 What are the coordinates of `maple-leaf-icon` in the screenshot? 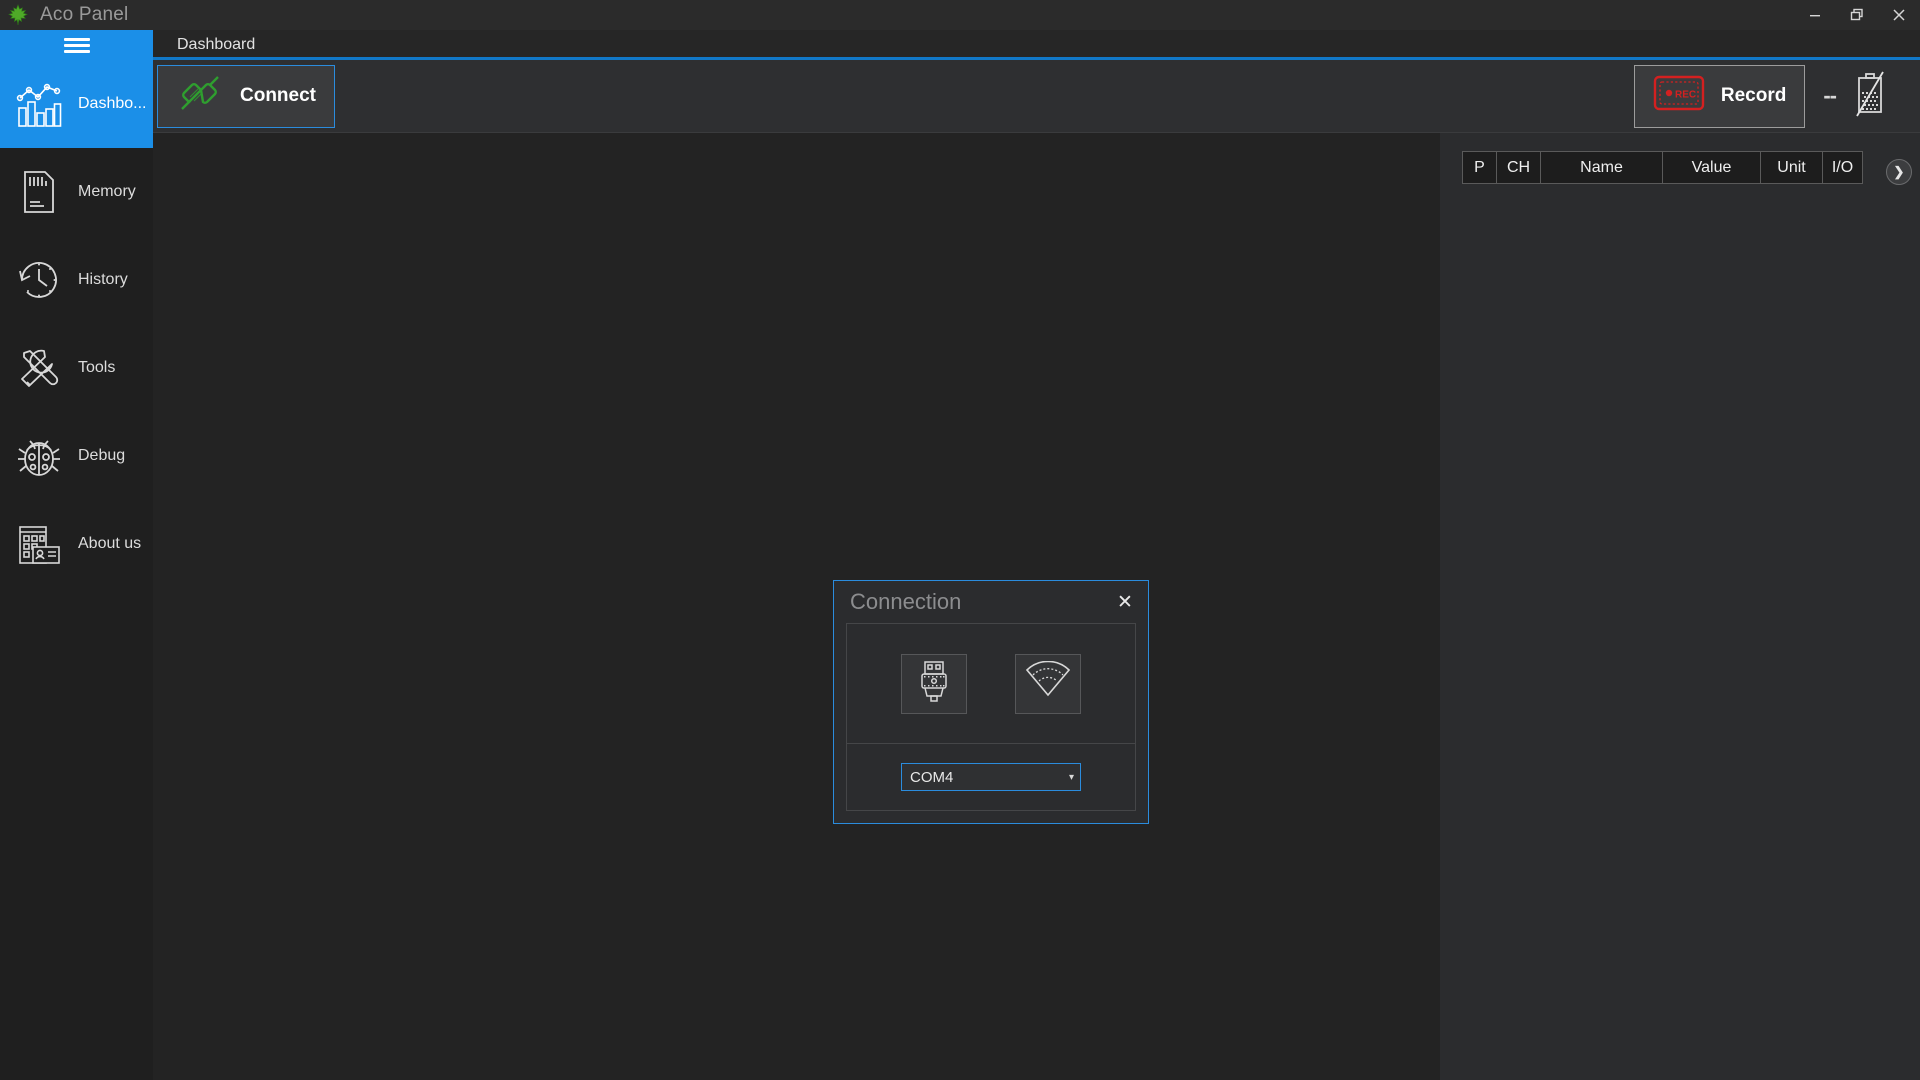 It's located at (18, 15).